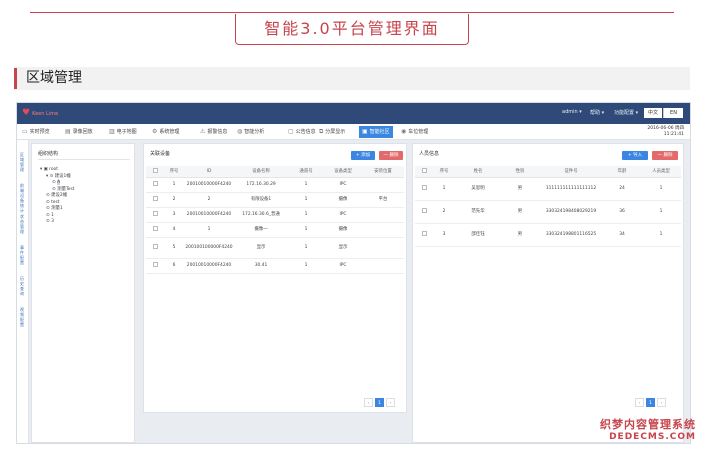 This screenshot has height=452, width=704. Describe the element at coordinates (48, 154) in the screenshot. I see `tree-title: 组织结构` at that location.